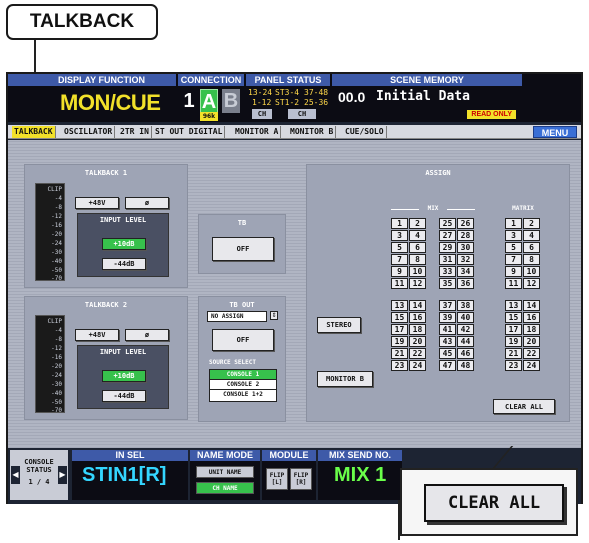 This screenshot has height=543, width=589. What do you see at coordinates (417, 365) in the screenshot?
I see `mix-24: 24` at bounding box center [417, 365].